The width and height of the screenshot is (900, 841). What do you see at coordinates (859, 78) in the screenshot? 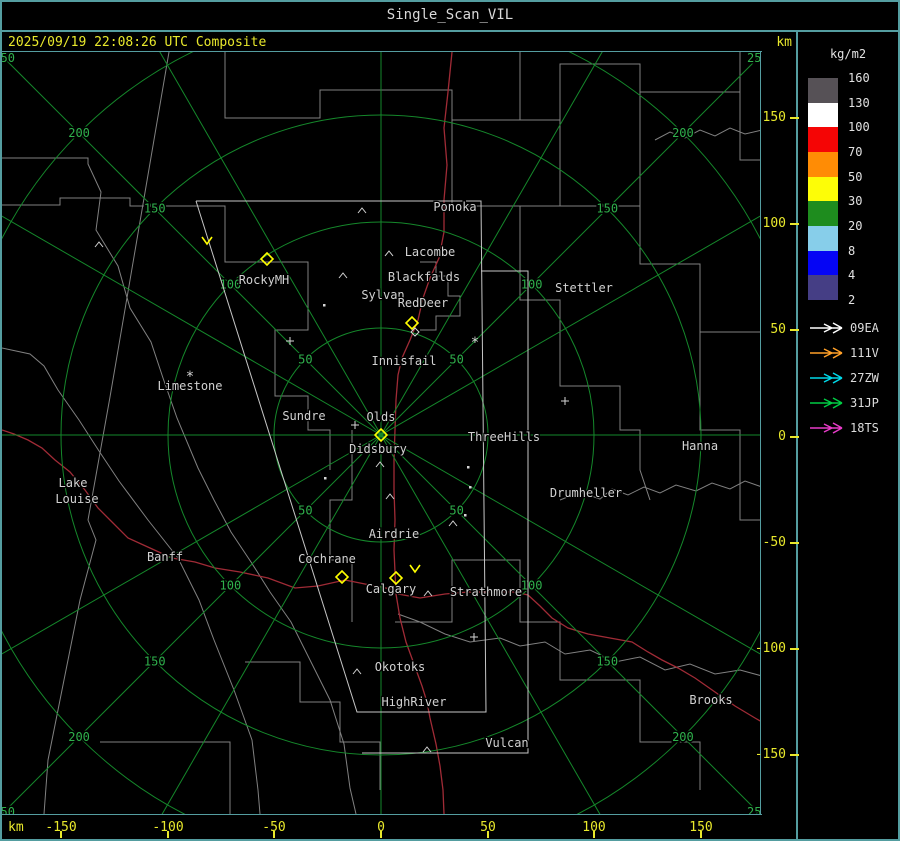
I see `legend-value-label: 160` at bounding box center [859, 78].